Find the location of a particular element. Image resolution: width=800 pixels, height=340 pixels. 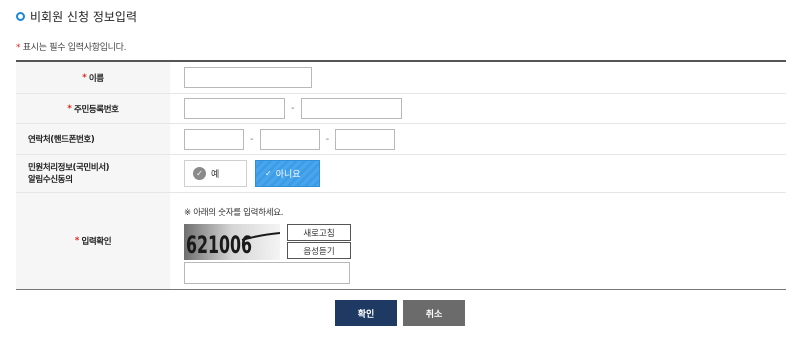

form-row-phone: 연락처(핸드폰번호) - - is located at coordinates (401, 139).